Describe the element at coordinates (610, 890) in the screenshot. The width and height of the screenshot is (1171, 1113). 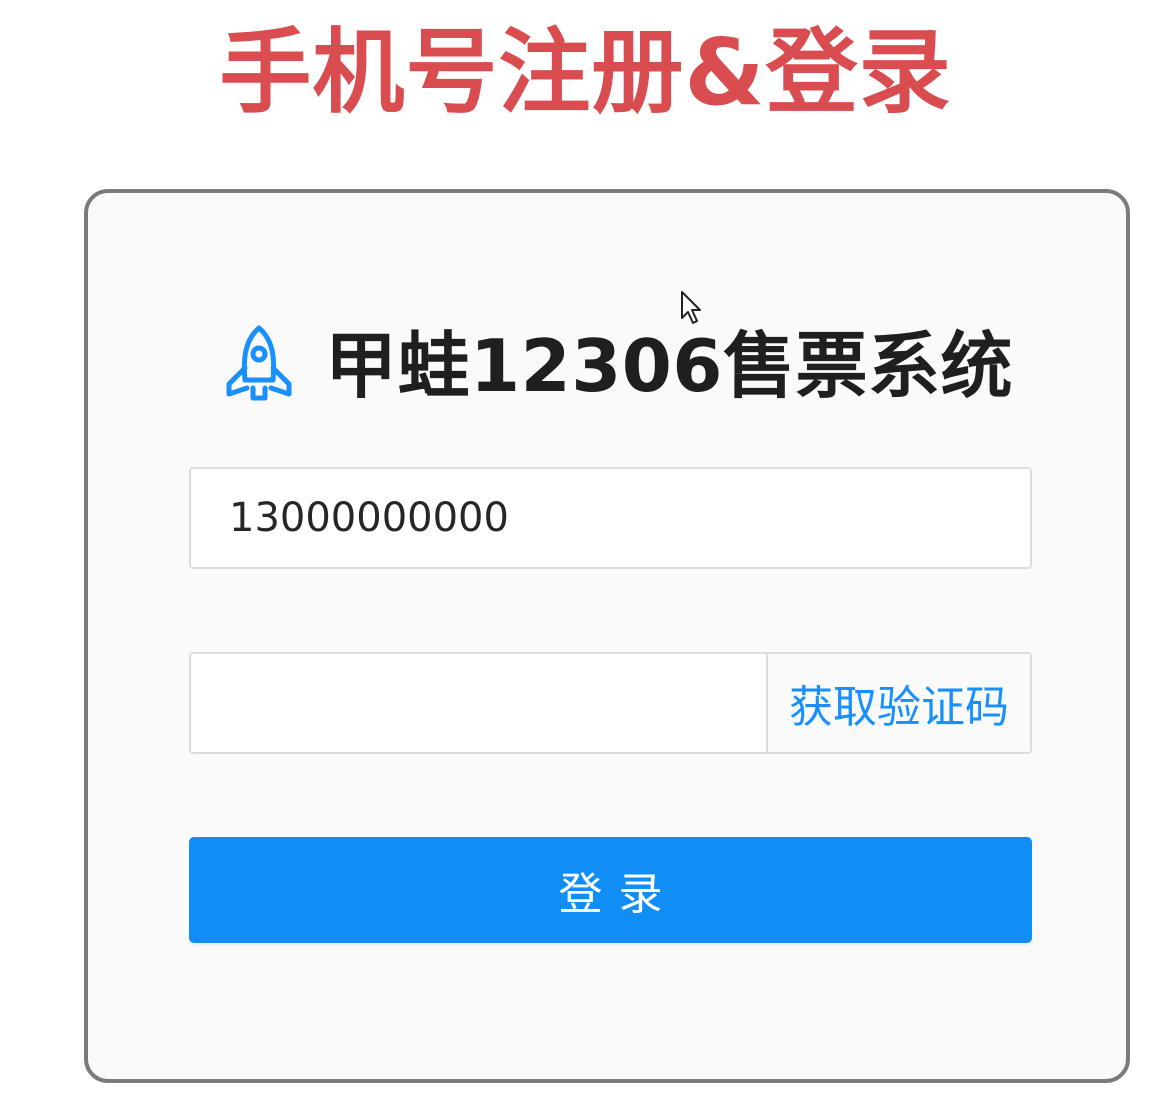
I see `login-button: 登录` at that location.